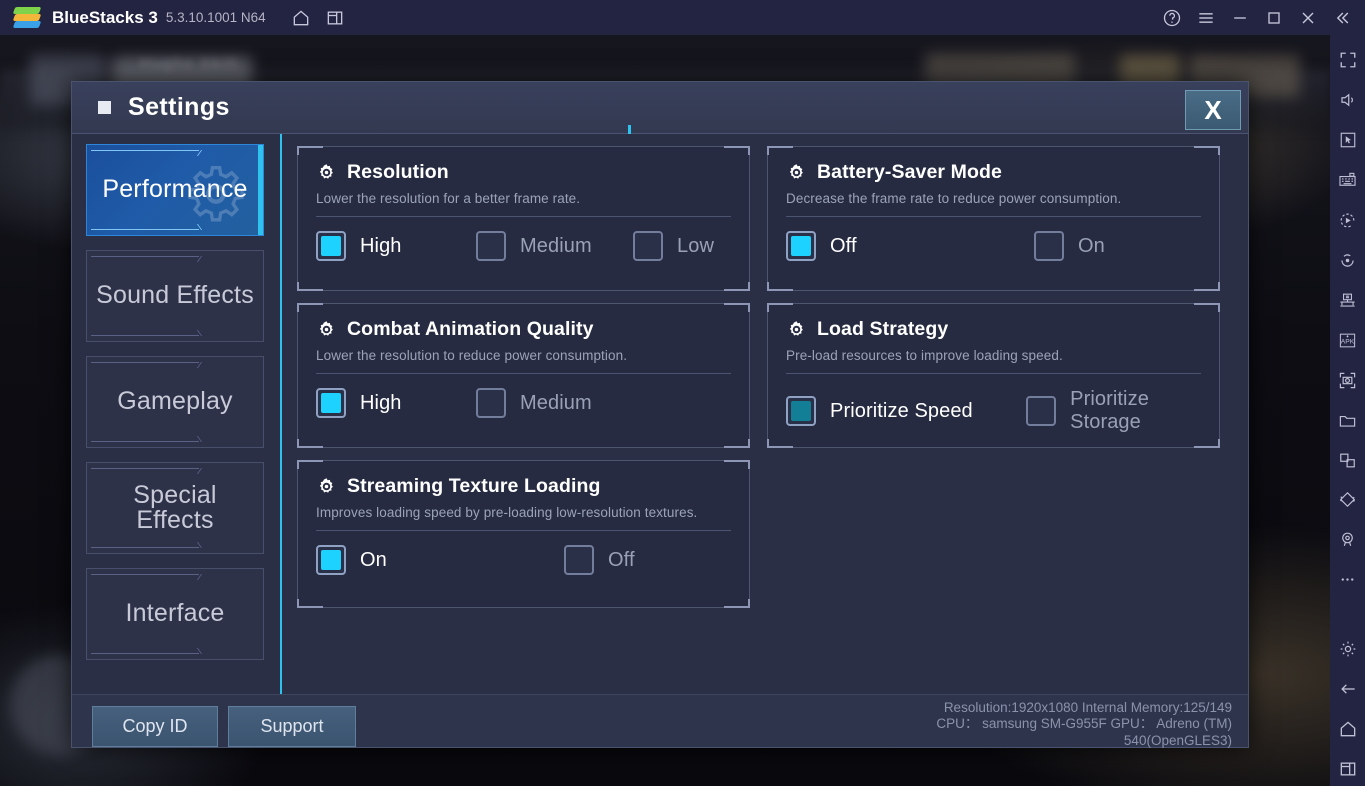  I want to click on option-streaming-texture-on: On, so click(440, 560).